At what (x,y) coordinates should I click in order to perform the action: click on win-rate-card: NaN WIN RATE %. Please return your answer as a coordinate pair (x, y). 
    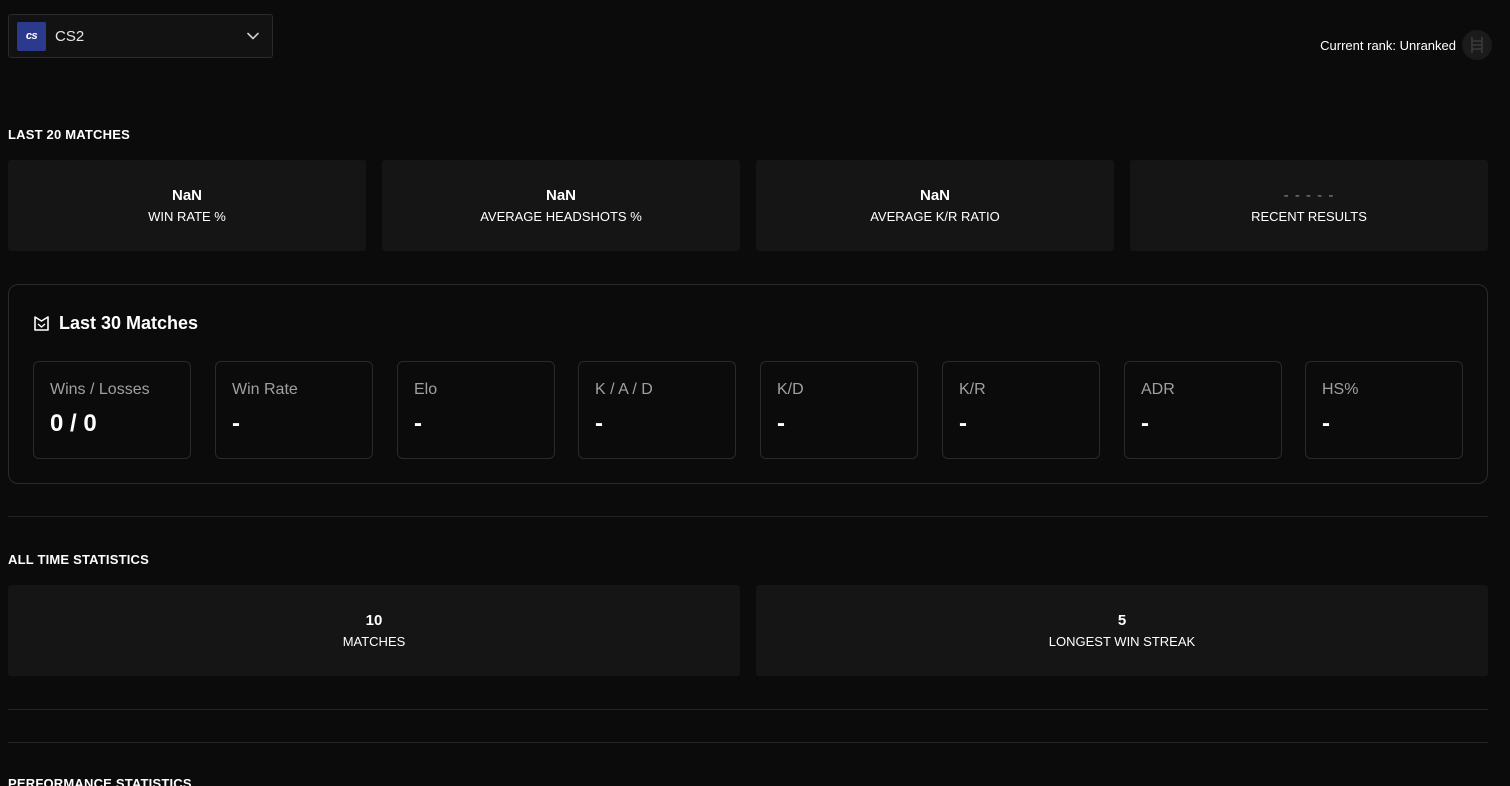
    Looking at the image, I should click on (187, 205).